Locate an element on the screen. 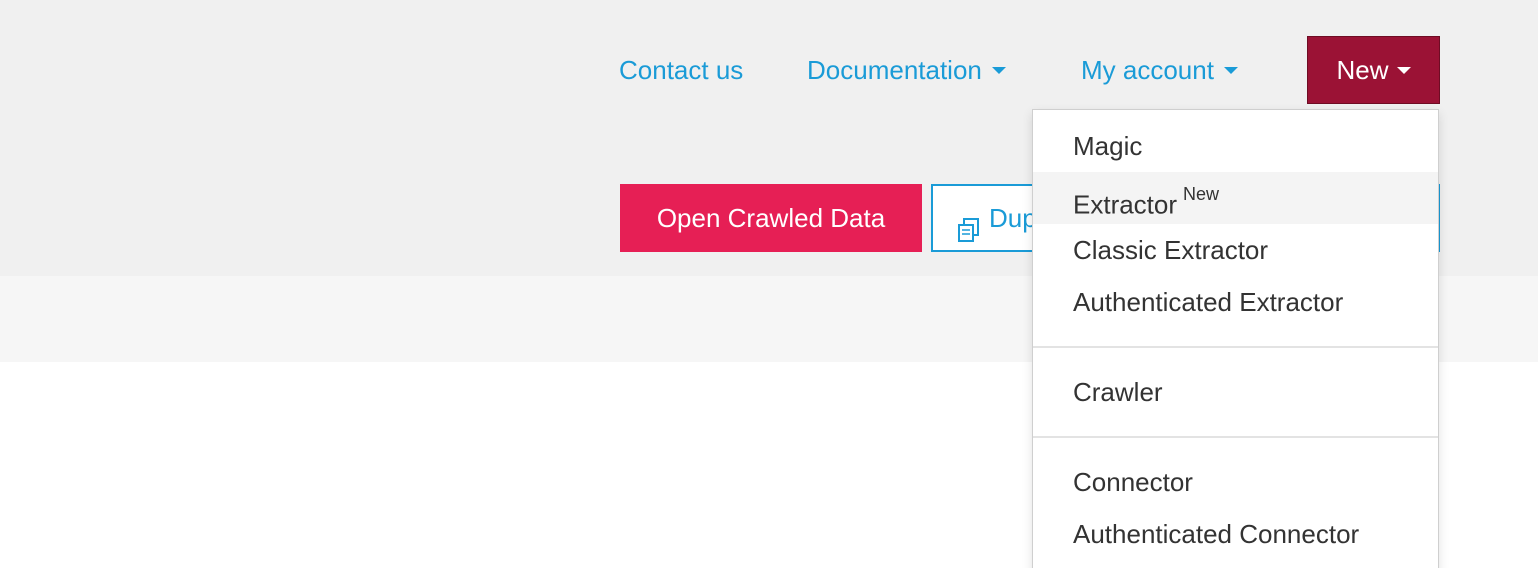 The image size is (1538, 568). nav-account-dropdown: My account is located at coordinates (1159, 70).